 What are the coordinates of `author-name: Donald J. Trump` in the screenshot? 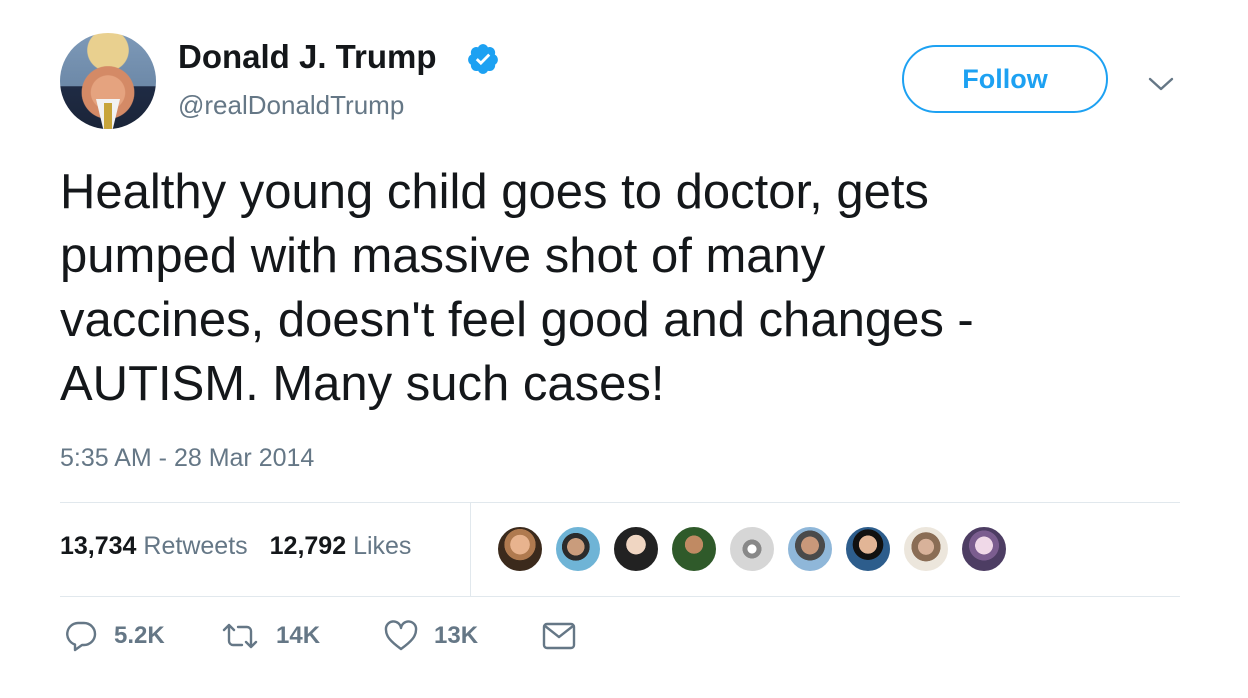 It's located at (307, 57).